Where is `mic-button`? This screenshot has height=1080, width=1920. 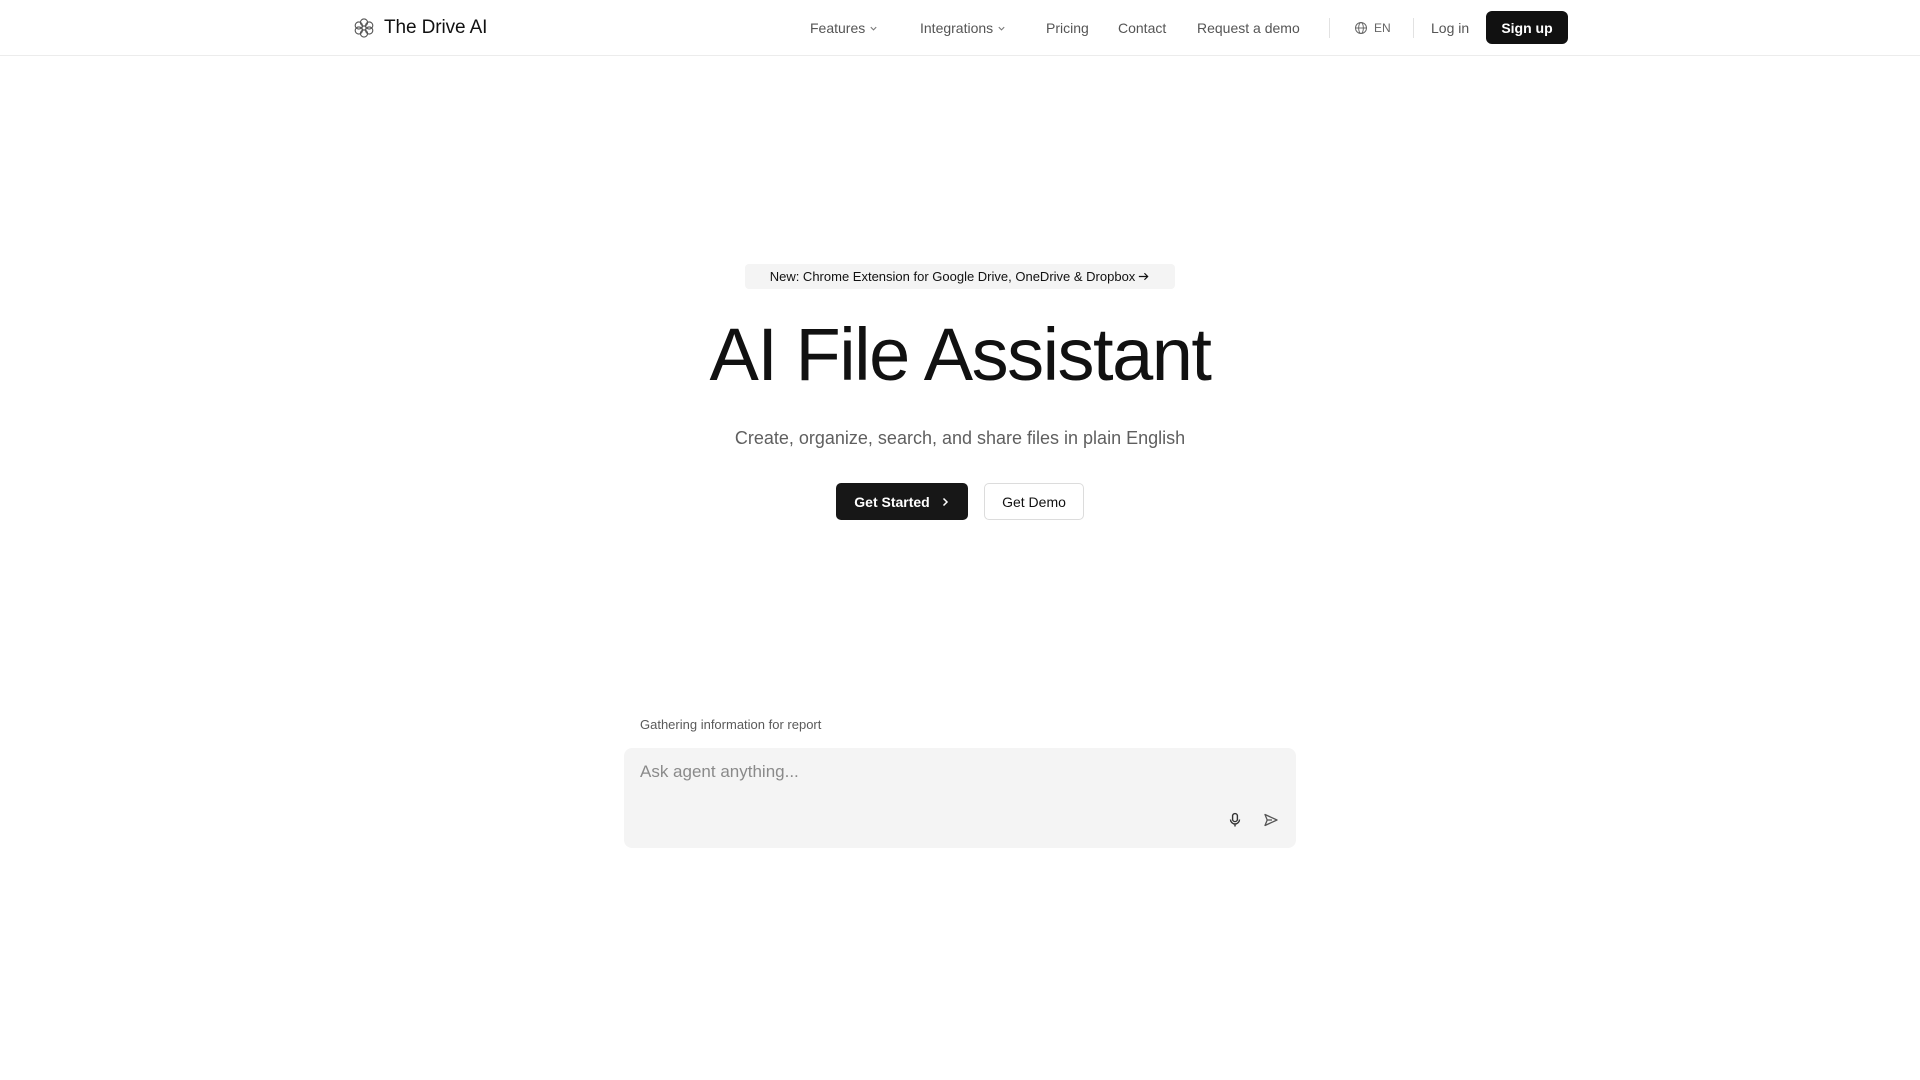 mic-button is located at coordinates (1235, 820).